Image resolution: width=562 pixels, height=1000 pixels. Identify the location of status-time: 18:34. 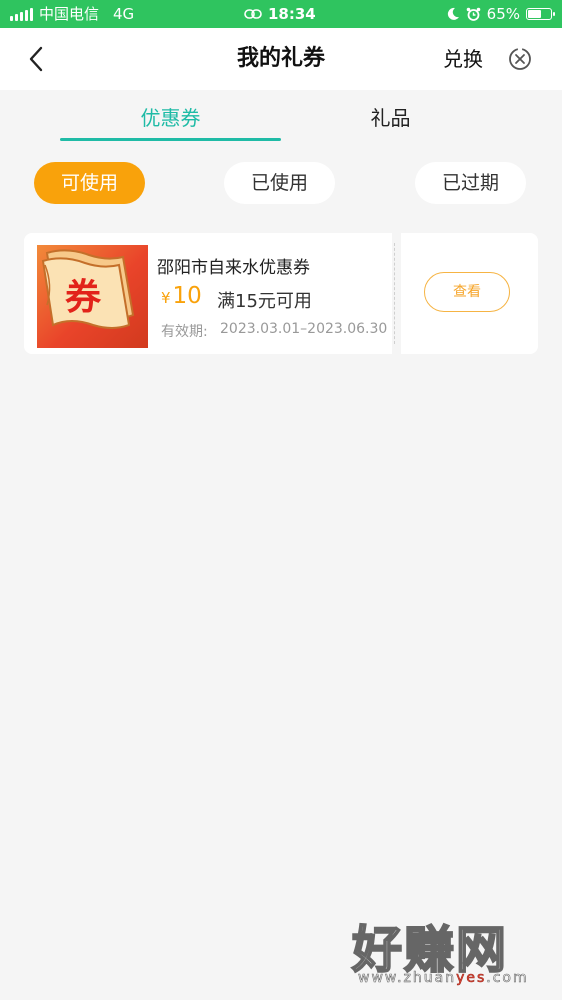
(292, 14).